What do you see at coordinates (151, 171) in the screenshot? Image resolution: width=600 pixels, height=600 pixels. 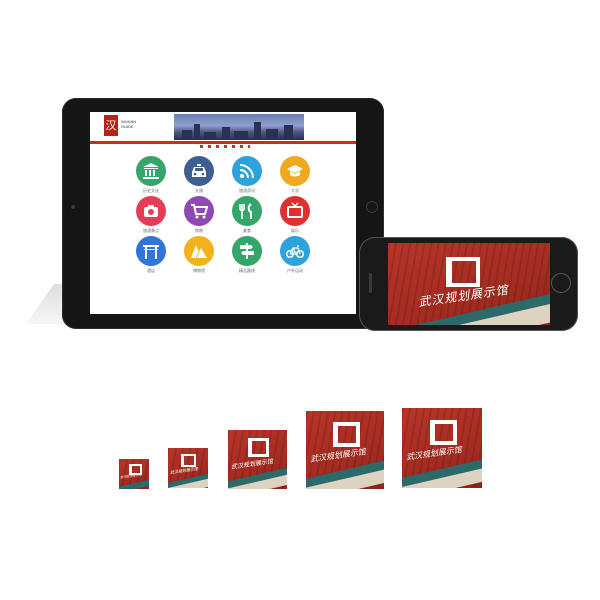 I see `bank-icon` at bounding box center [151, 171].